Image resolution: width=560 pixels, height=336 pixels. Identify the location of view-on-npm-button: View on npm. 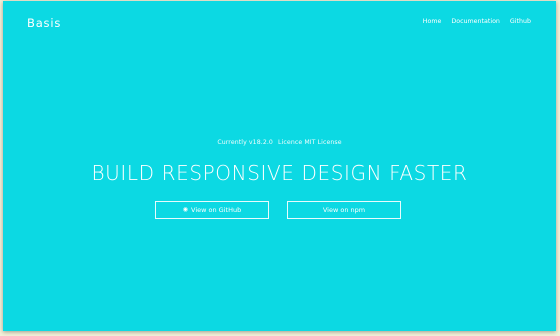
(344, 210).